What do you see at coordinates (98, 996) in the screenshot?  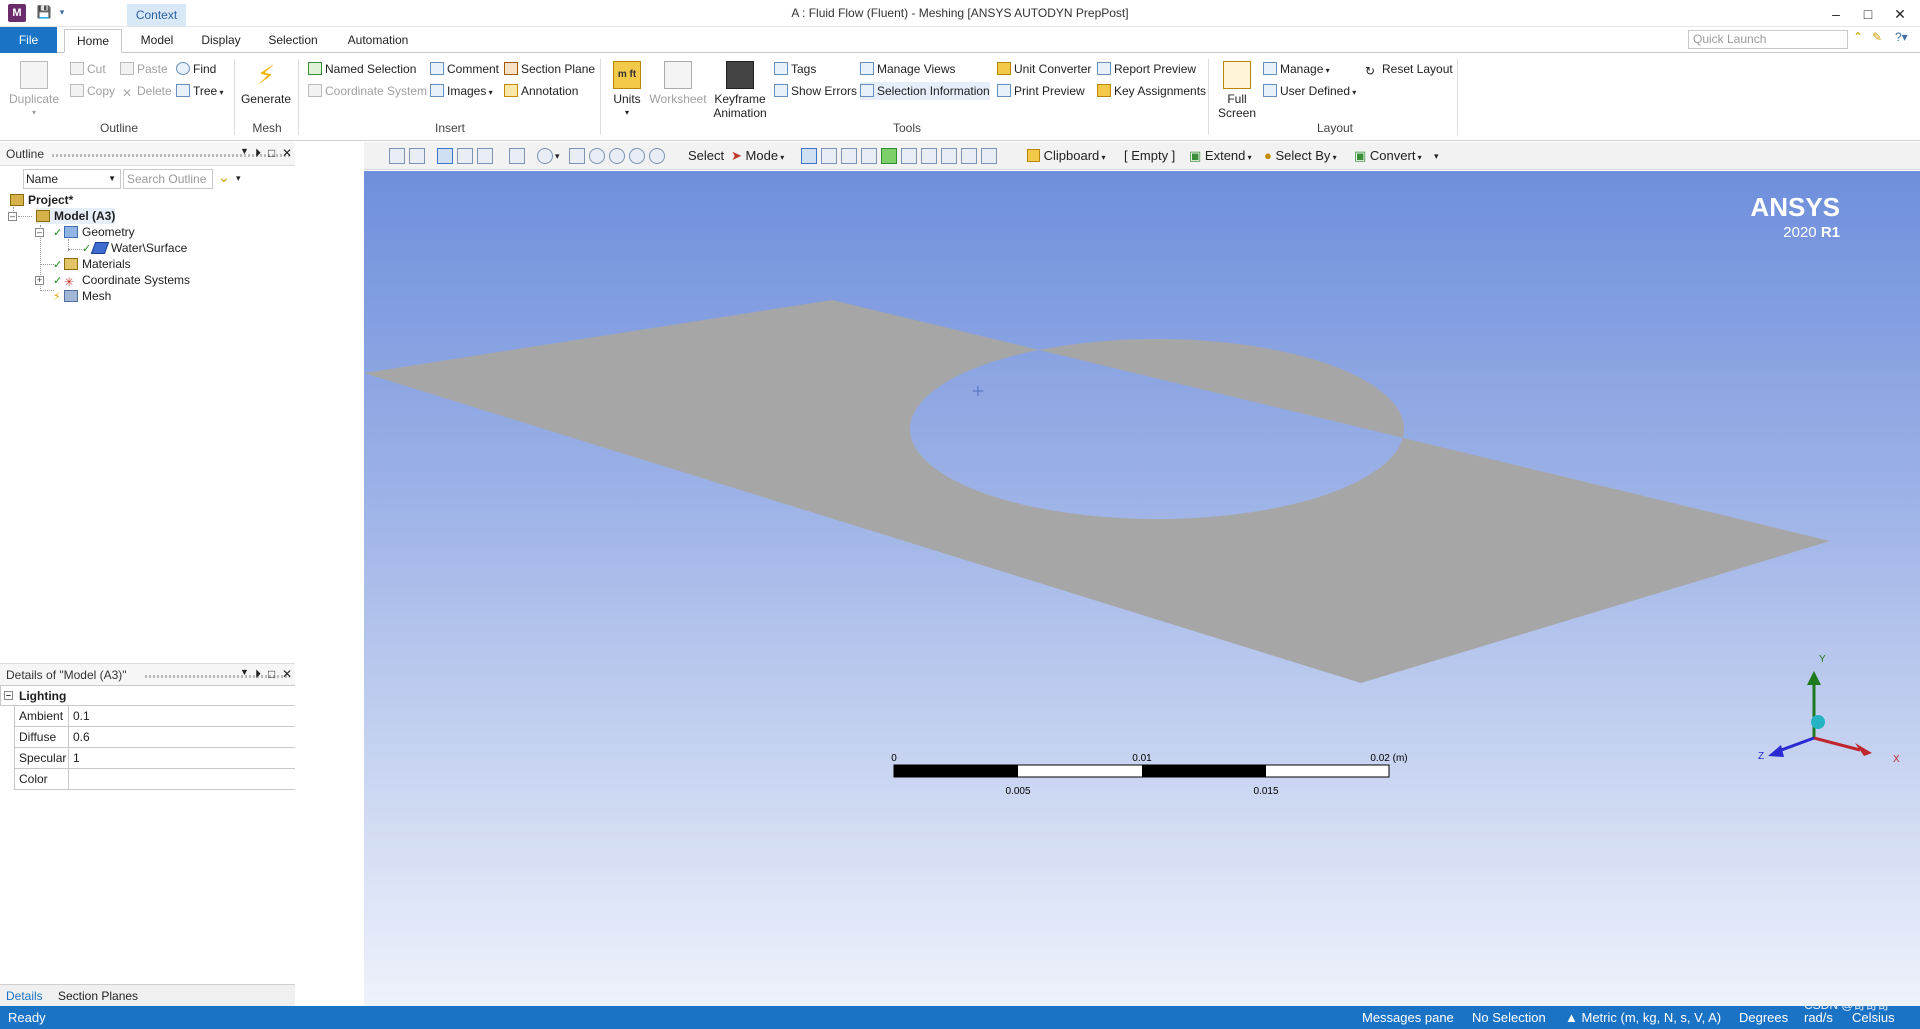 I see `tab-section-planes: Section Planes` at bounding box center [98, 996].